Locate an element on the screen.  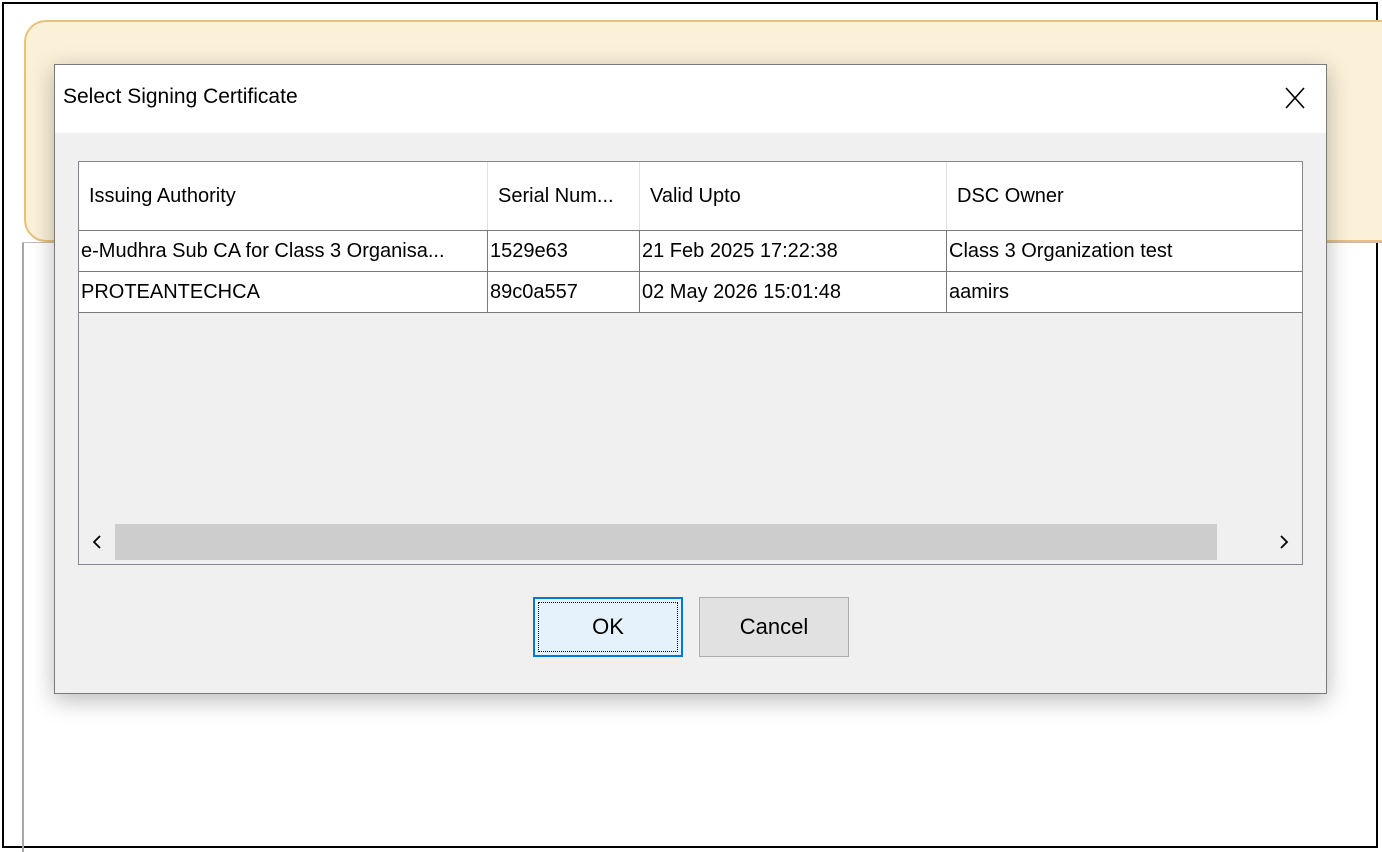
background-panel-top-edge is located at coordinates (38, 242).